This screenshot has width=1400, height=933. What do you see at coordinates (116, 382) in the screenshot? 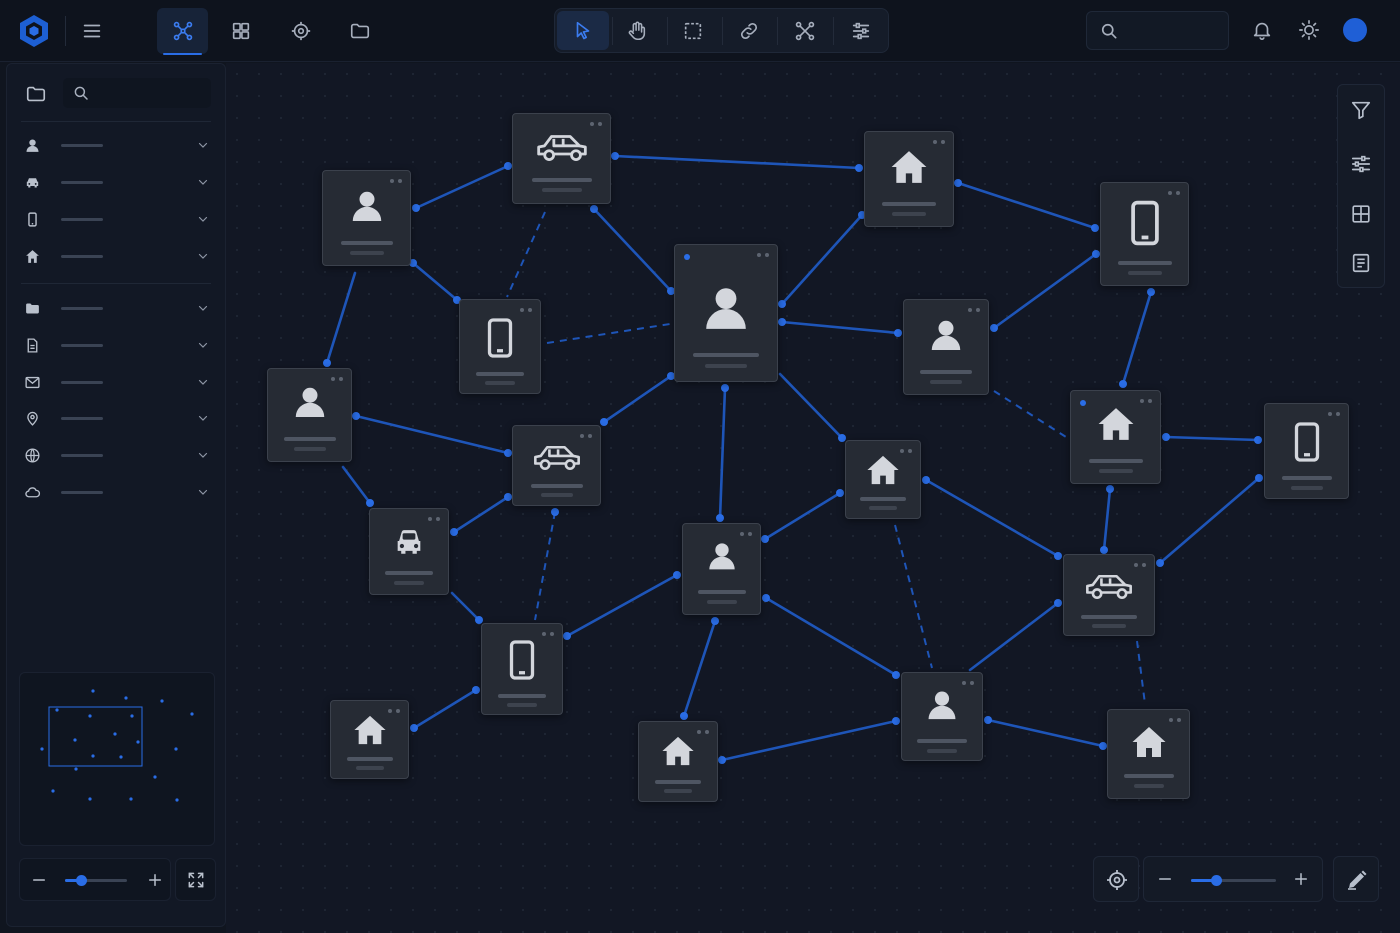
I see `sidebar-item-messages` at bounding box center [116, 382].